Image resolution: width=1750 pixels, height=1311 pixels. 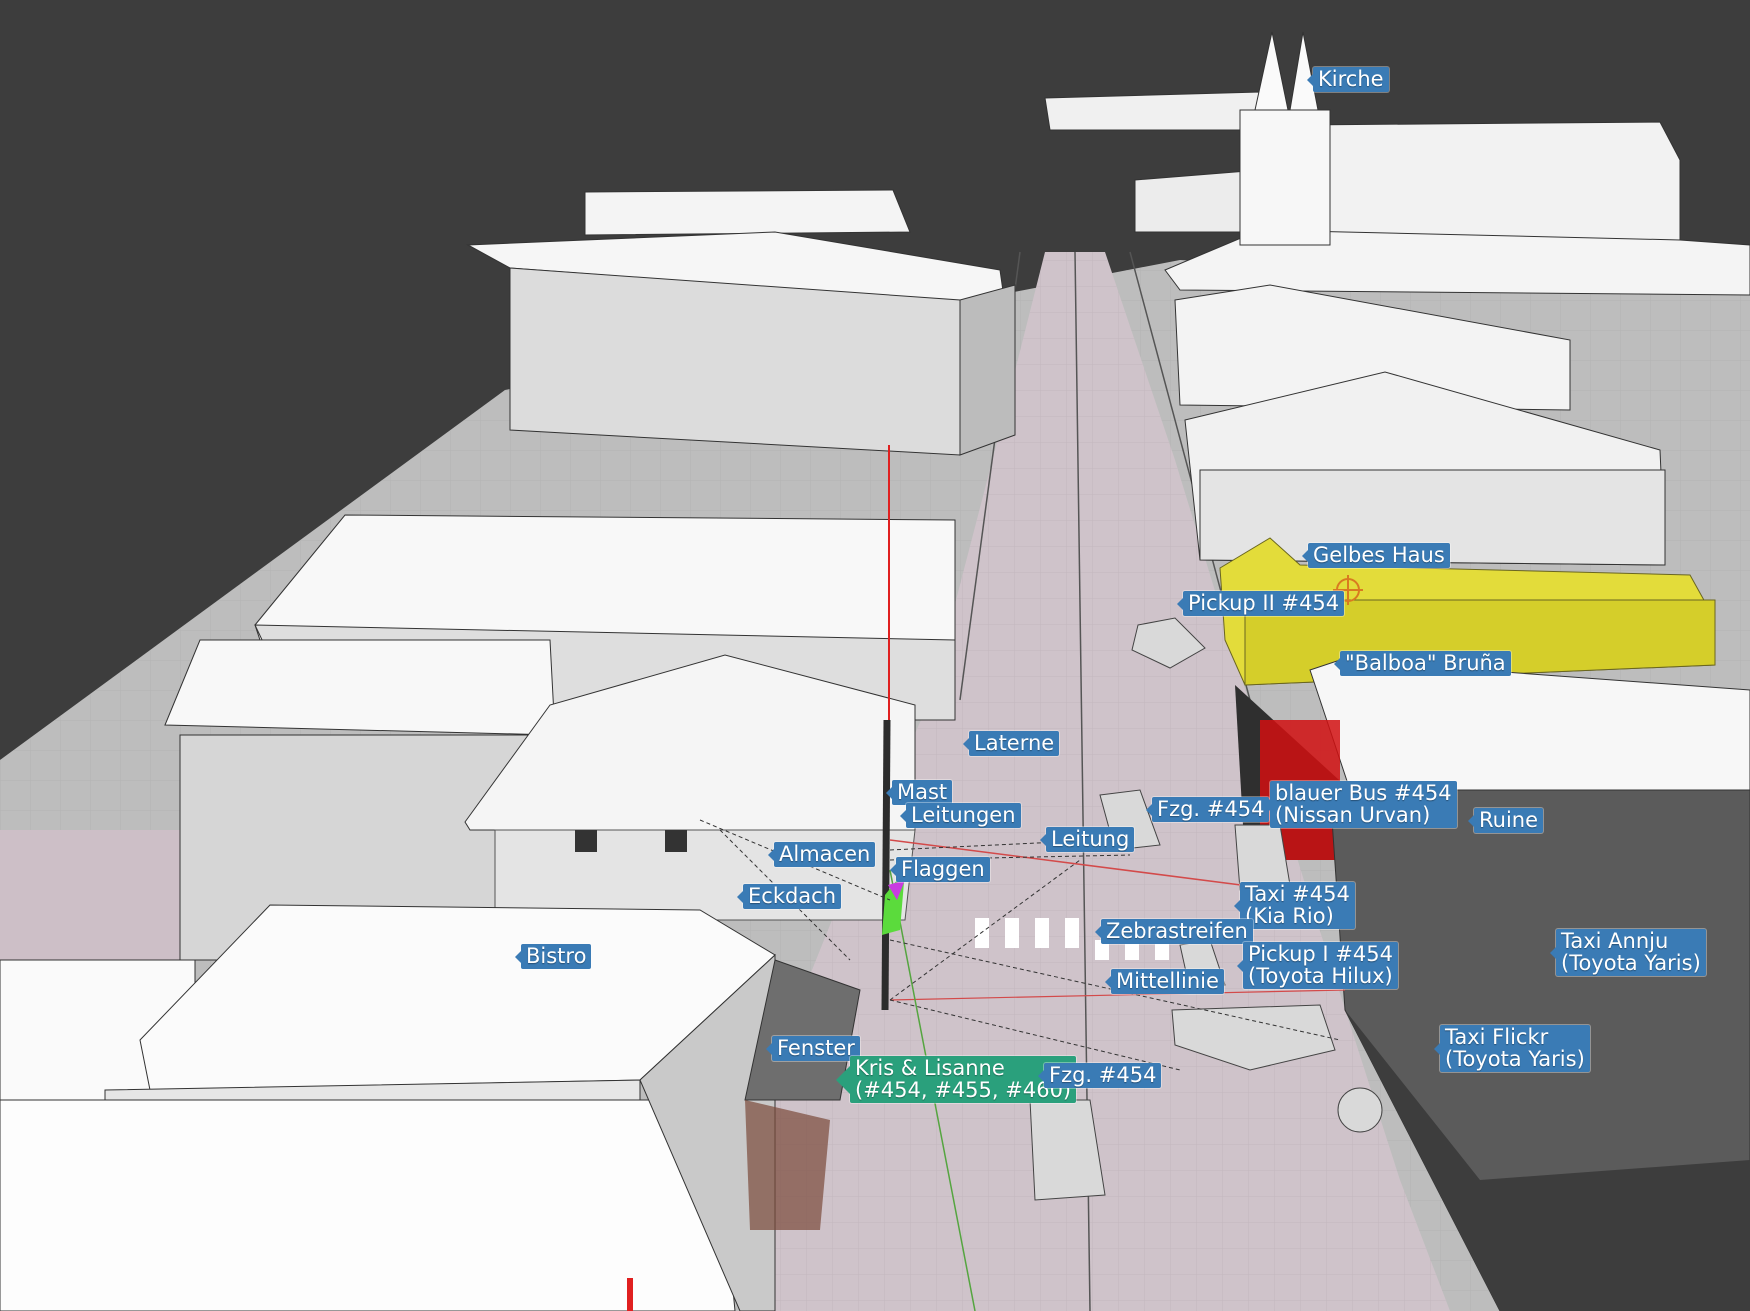 I want to click on label-leitungen: Leitungen, so click(x=960, y=815).